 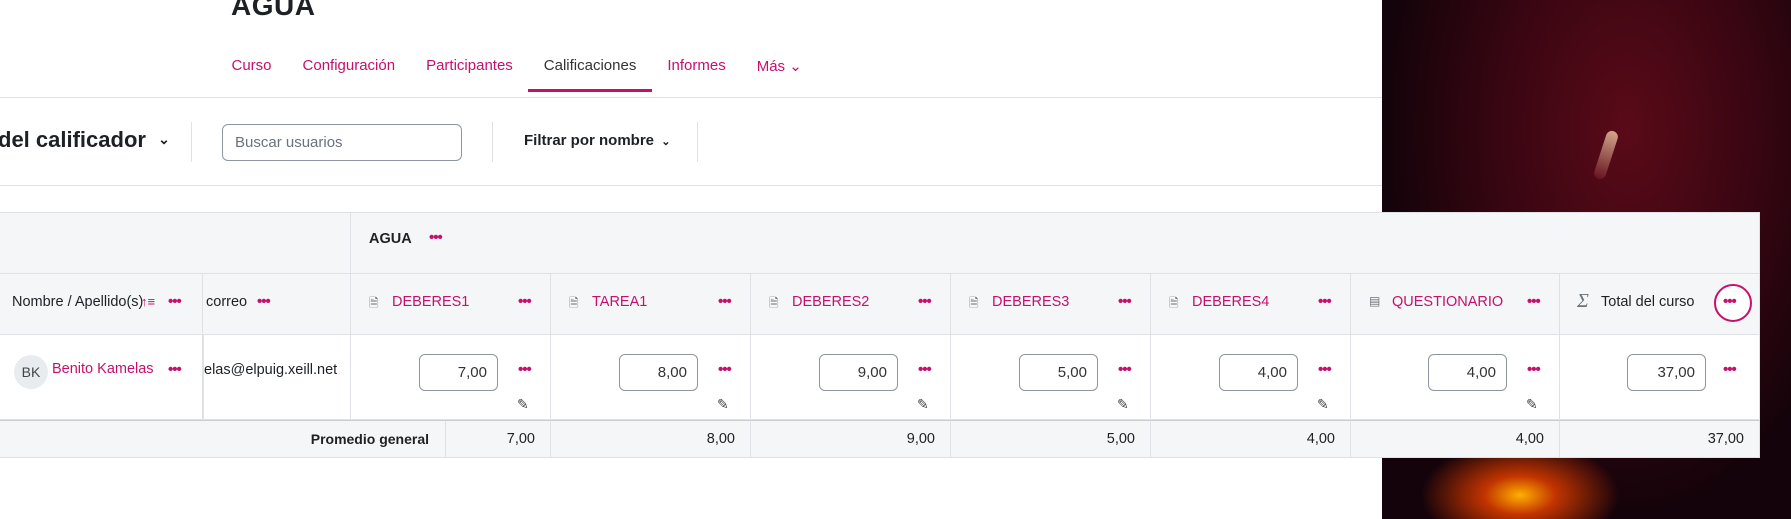 I want to click on name-header-cell: Nombre / Apellido(s) ↑≡ •••, so click(x=101, y=304).